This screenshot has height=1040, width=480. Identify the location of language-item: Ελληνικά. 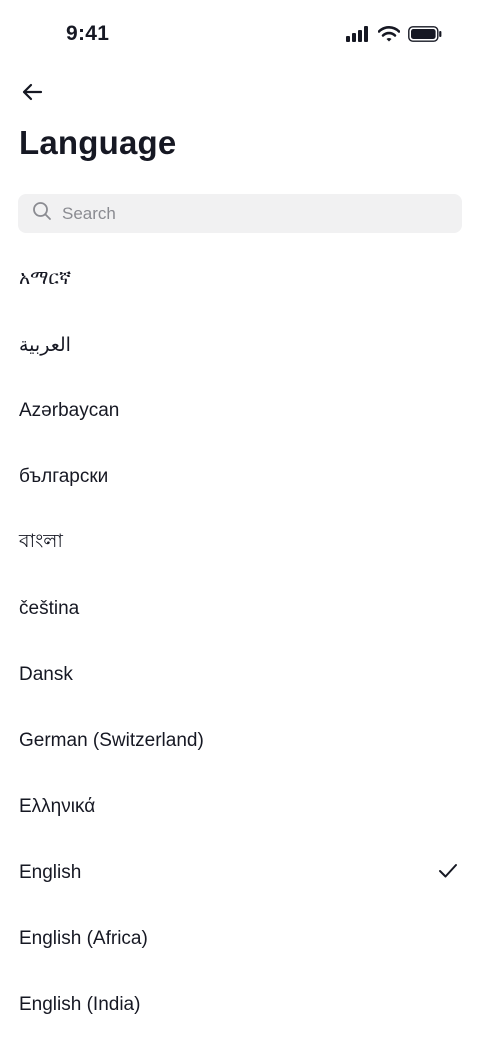
(240, 807).